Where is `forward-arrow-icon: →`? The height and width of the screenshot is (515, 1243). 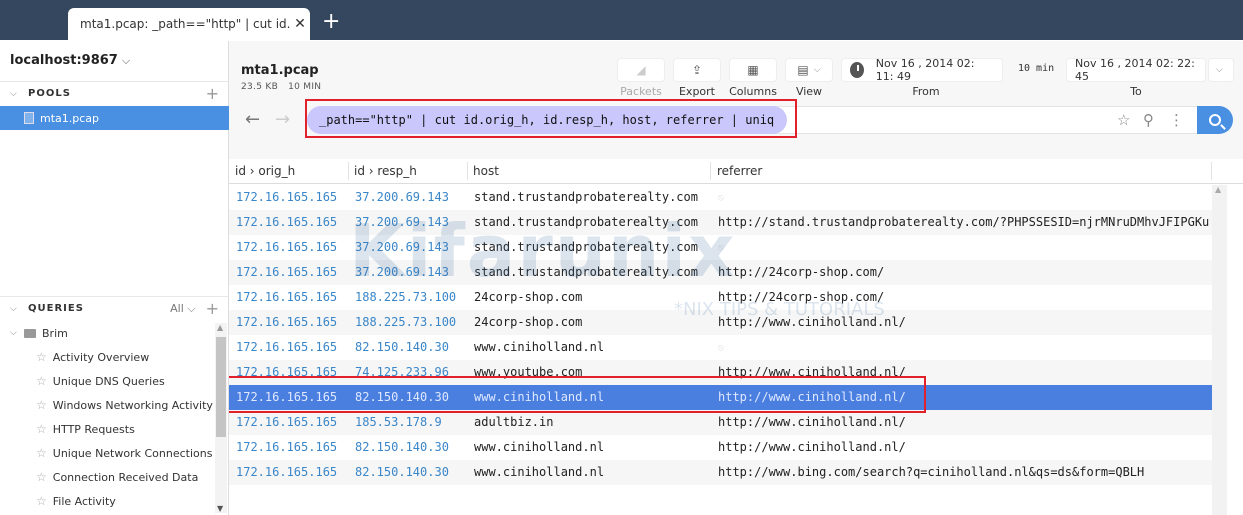 forward-arrow-icon: → is located at coordinates (282, 119).